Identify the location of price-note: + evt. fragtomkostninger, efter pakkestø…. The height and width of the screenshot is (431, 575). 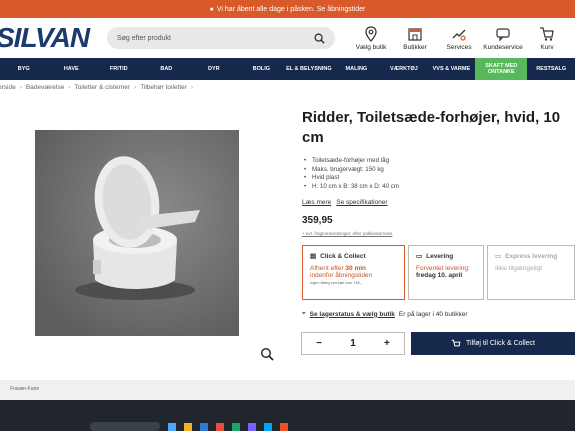
(347, 233).